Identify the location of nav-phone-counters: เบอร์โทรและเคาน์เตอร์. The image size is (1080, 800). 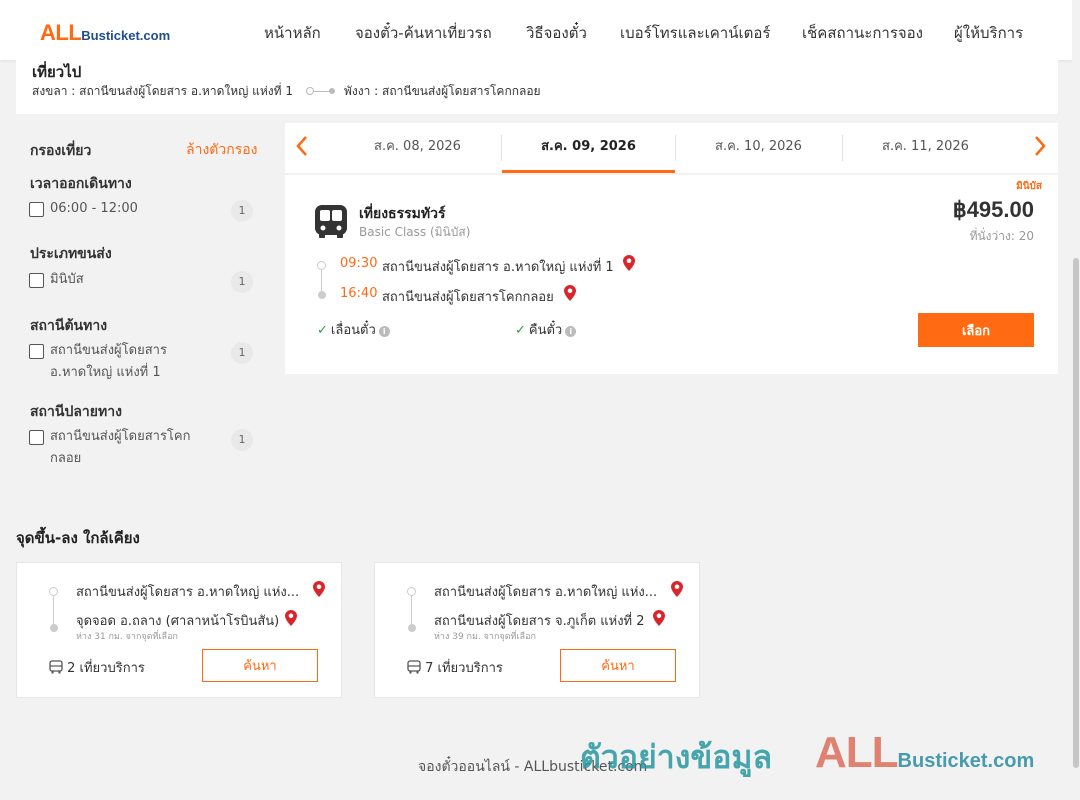
(695, 33).